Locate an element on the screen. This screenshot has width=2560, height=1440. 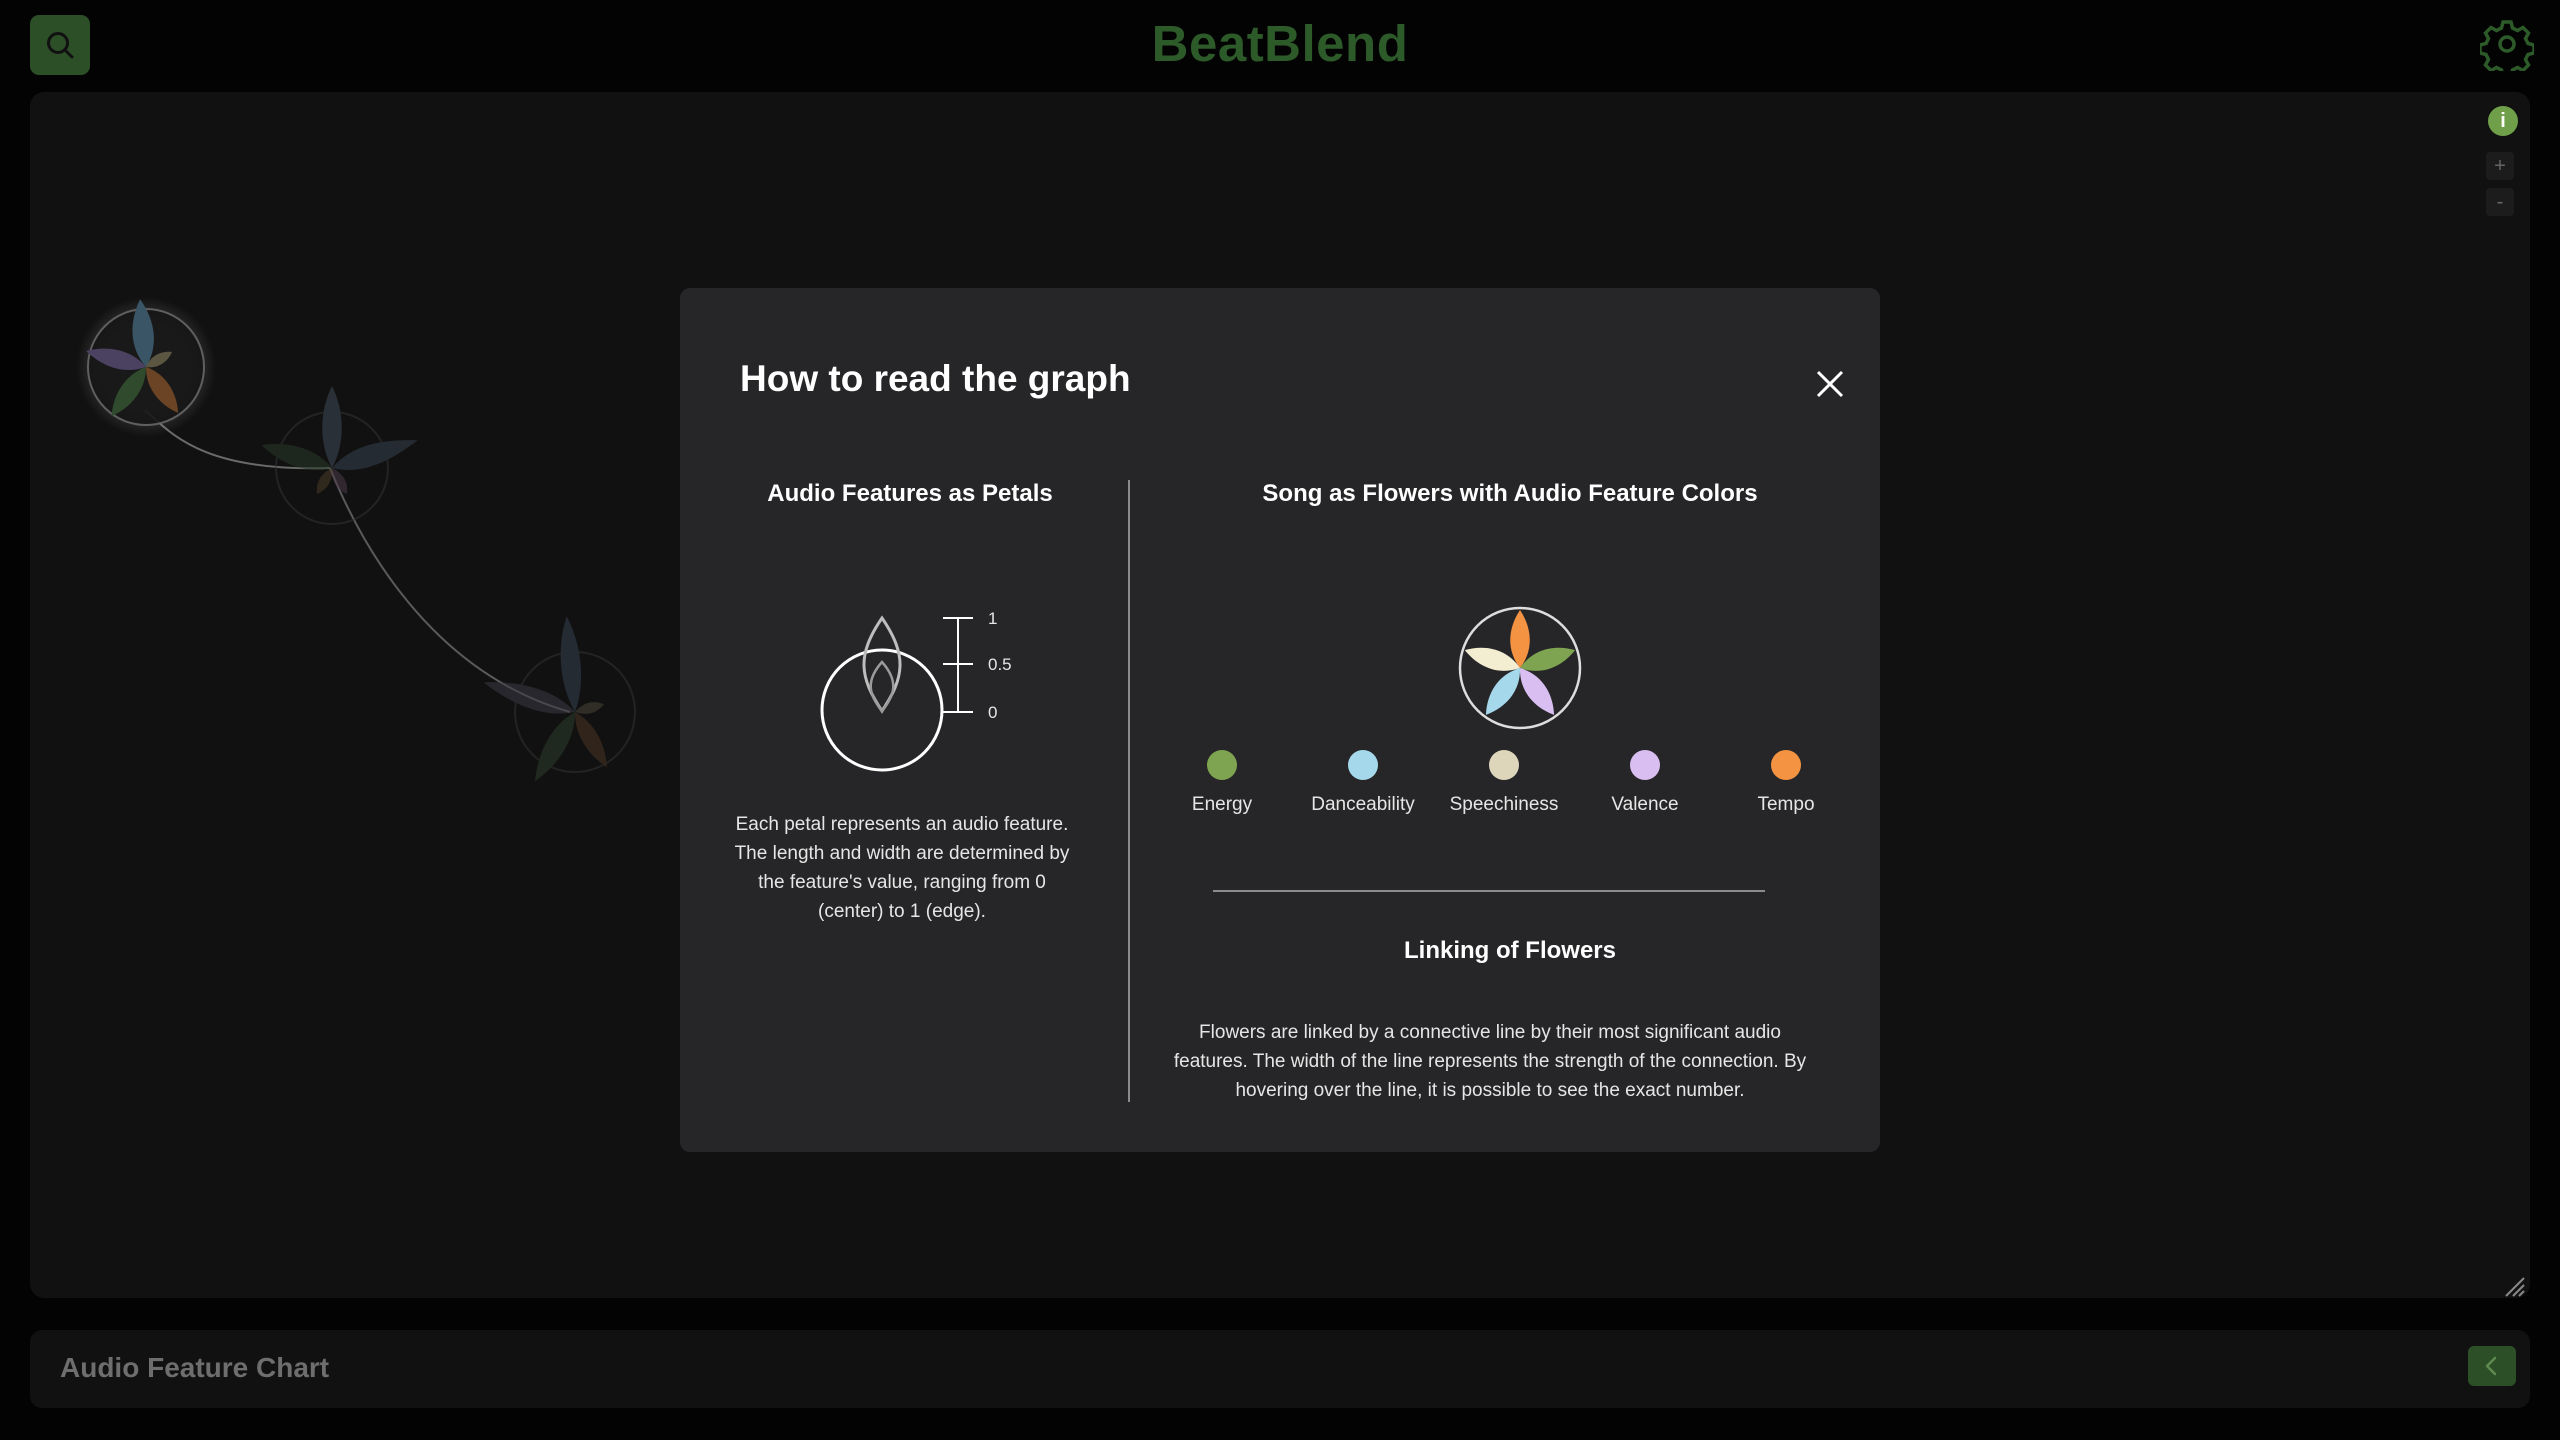
resize-handle is located at coordinates (2515, 1287).